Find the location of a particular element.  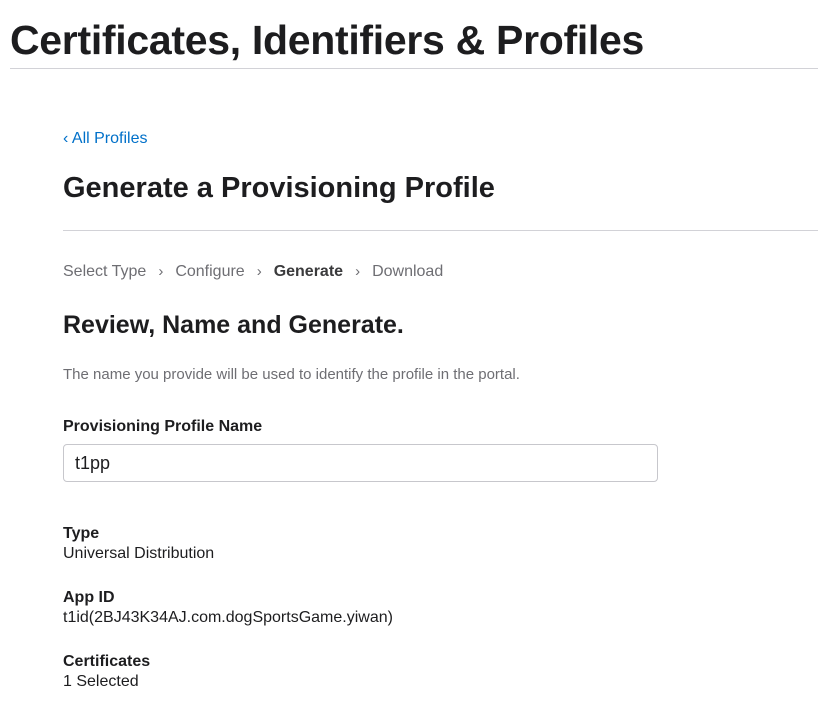

profile-name-label: Provisioning Profile Name is located at coordinates (163, 426).